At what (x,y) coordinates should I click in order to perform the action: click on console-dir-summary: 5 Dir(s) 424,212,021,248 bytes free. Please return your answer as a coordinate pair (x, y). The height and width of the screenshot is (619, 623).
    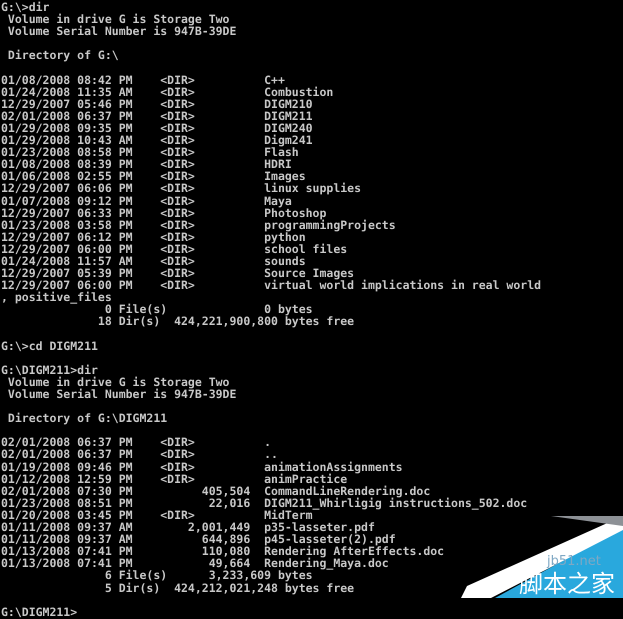
    Looking at the image, I should click on (178, 587).